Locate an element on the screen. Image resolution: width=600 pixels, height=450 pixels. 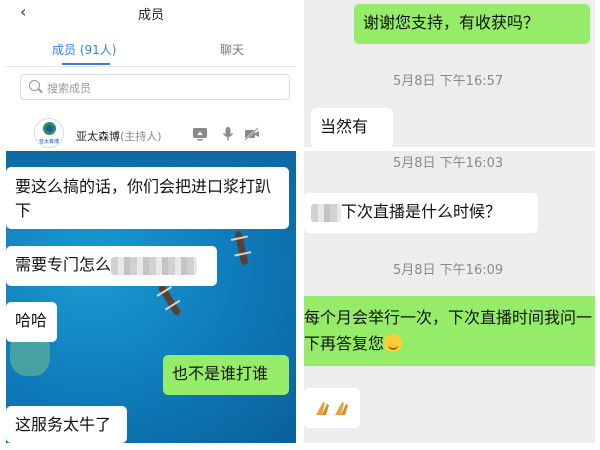
active-tab-indicator is located at coordinates (86, 64).